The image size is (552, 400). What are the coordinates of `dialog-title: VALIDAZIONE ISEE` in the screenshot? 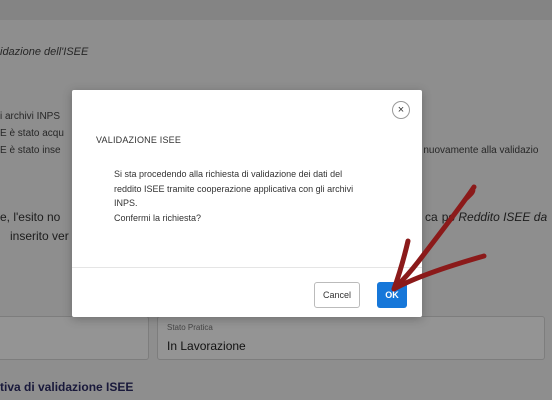 It's located at (139, 140).